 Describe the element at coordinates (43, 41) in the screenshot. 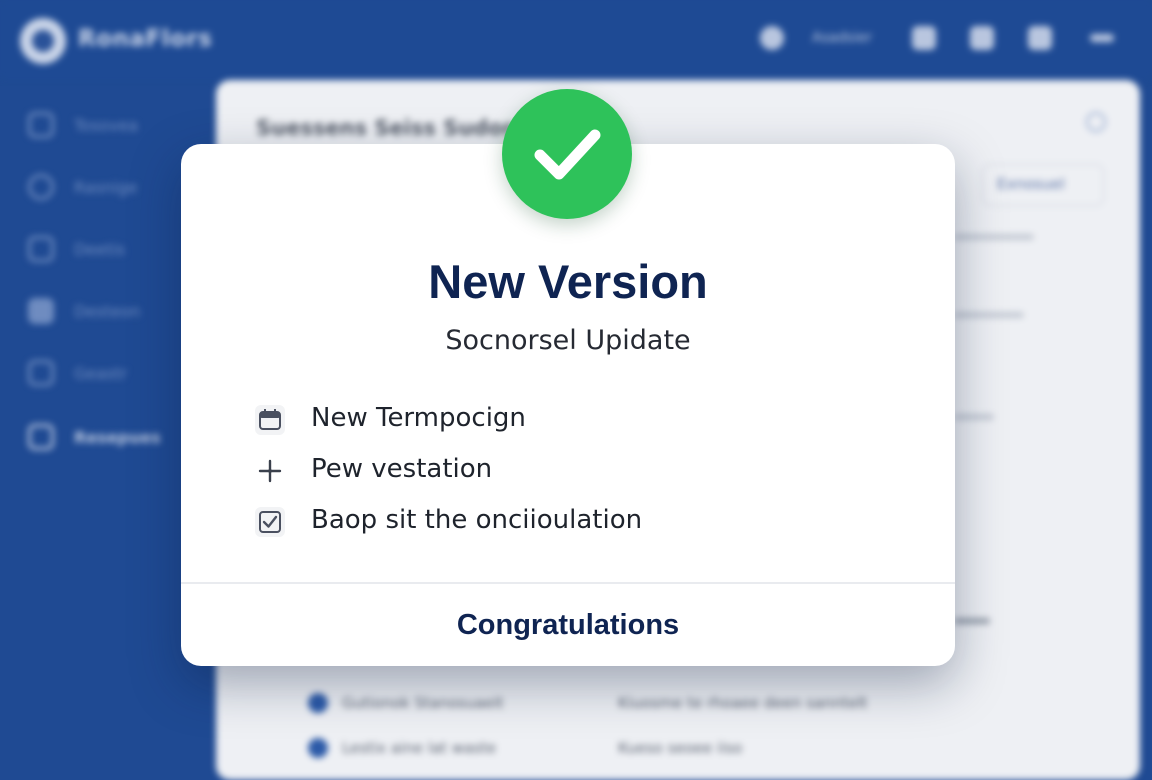

I see `logo-icon` at that location.